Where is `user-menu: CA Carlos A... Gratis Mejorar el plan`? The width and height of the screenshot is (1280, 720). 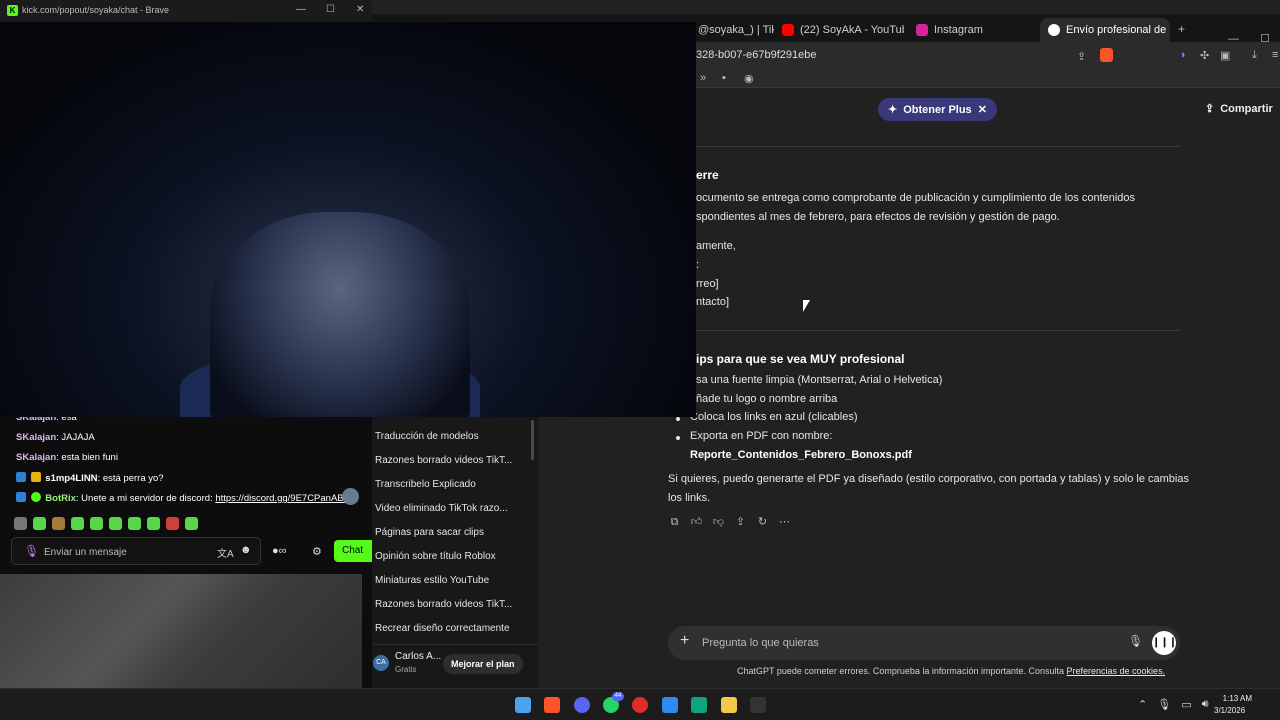 user-menu: CA Carlos A... Gratis Mejorar el plan is located at coordinates (451, 666).